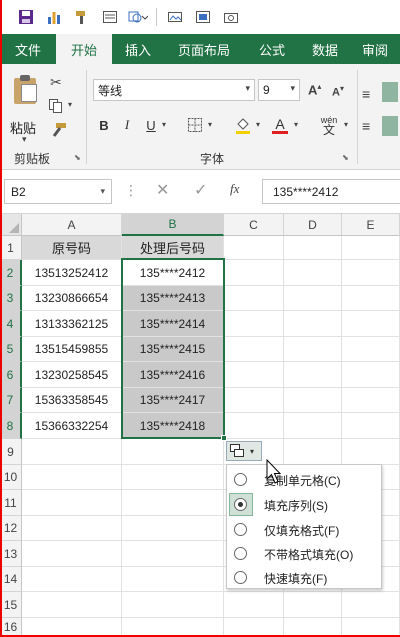  I want to click on cut-icon: ✂, so click(56, 82).